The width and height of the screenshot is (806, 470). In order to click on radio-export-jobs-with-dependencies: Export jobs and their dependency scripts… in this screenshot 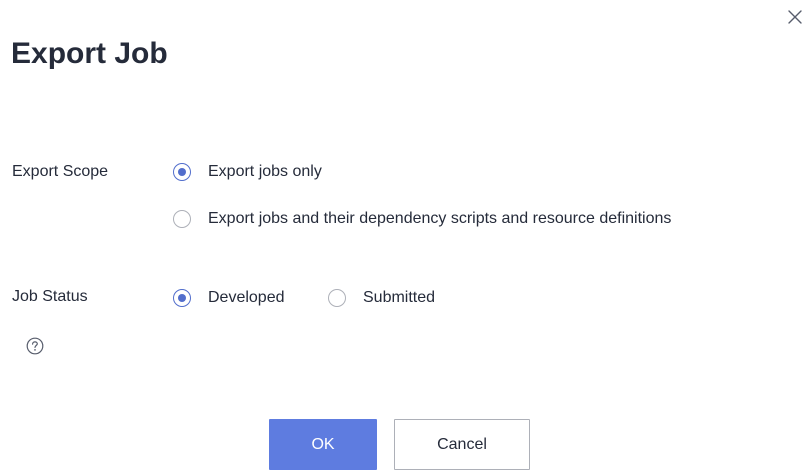, I will do `click(422, 219)`.